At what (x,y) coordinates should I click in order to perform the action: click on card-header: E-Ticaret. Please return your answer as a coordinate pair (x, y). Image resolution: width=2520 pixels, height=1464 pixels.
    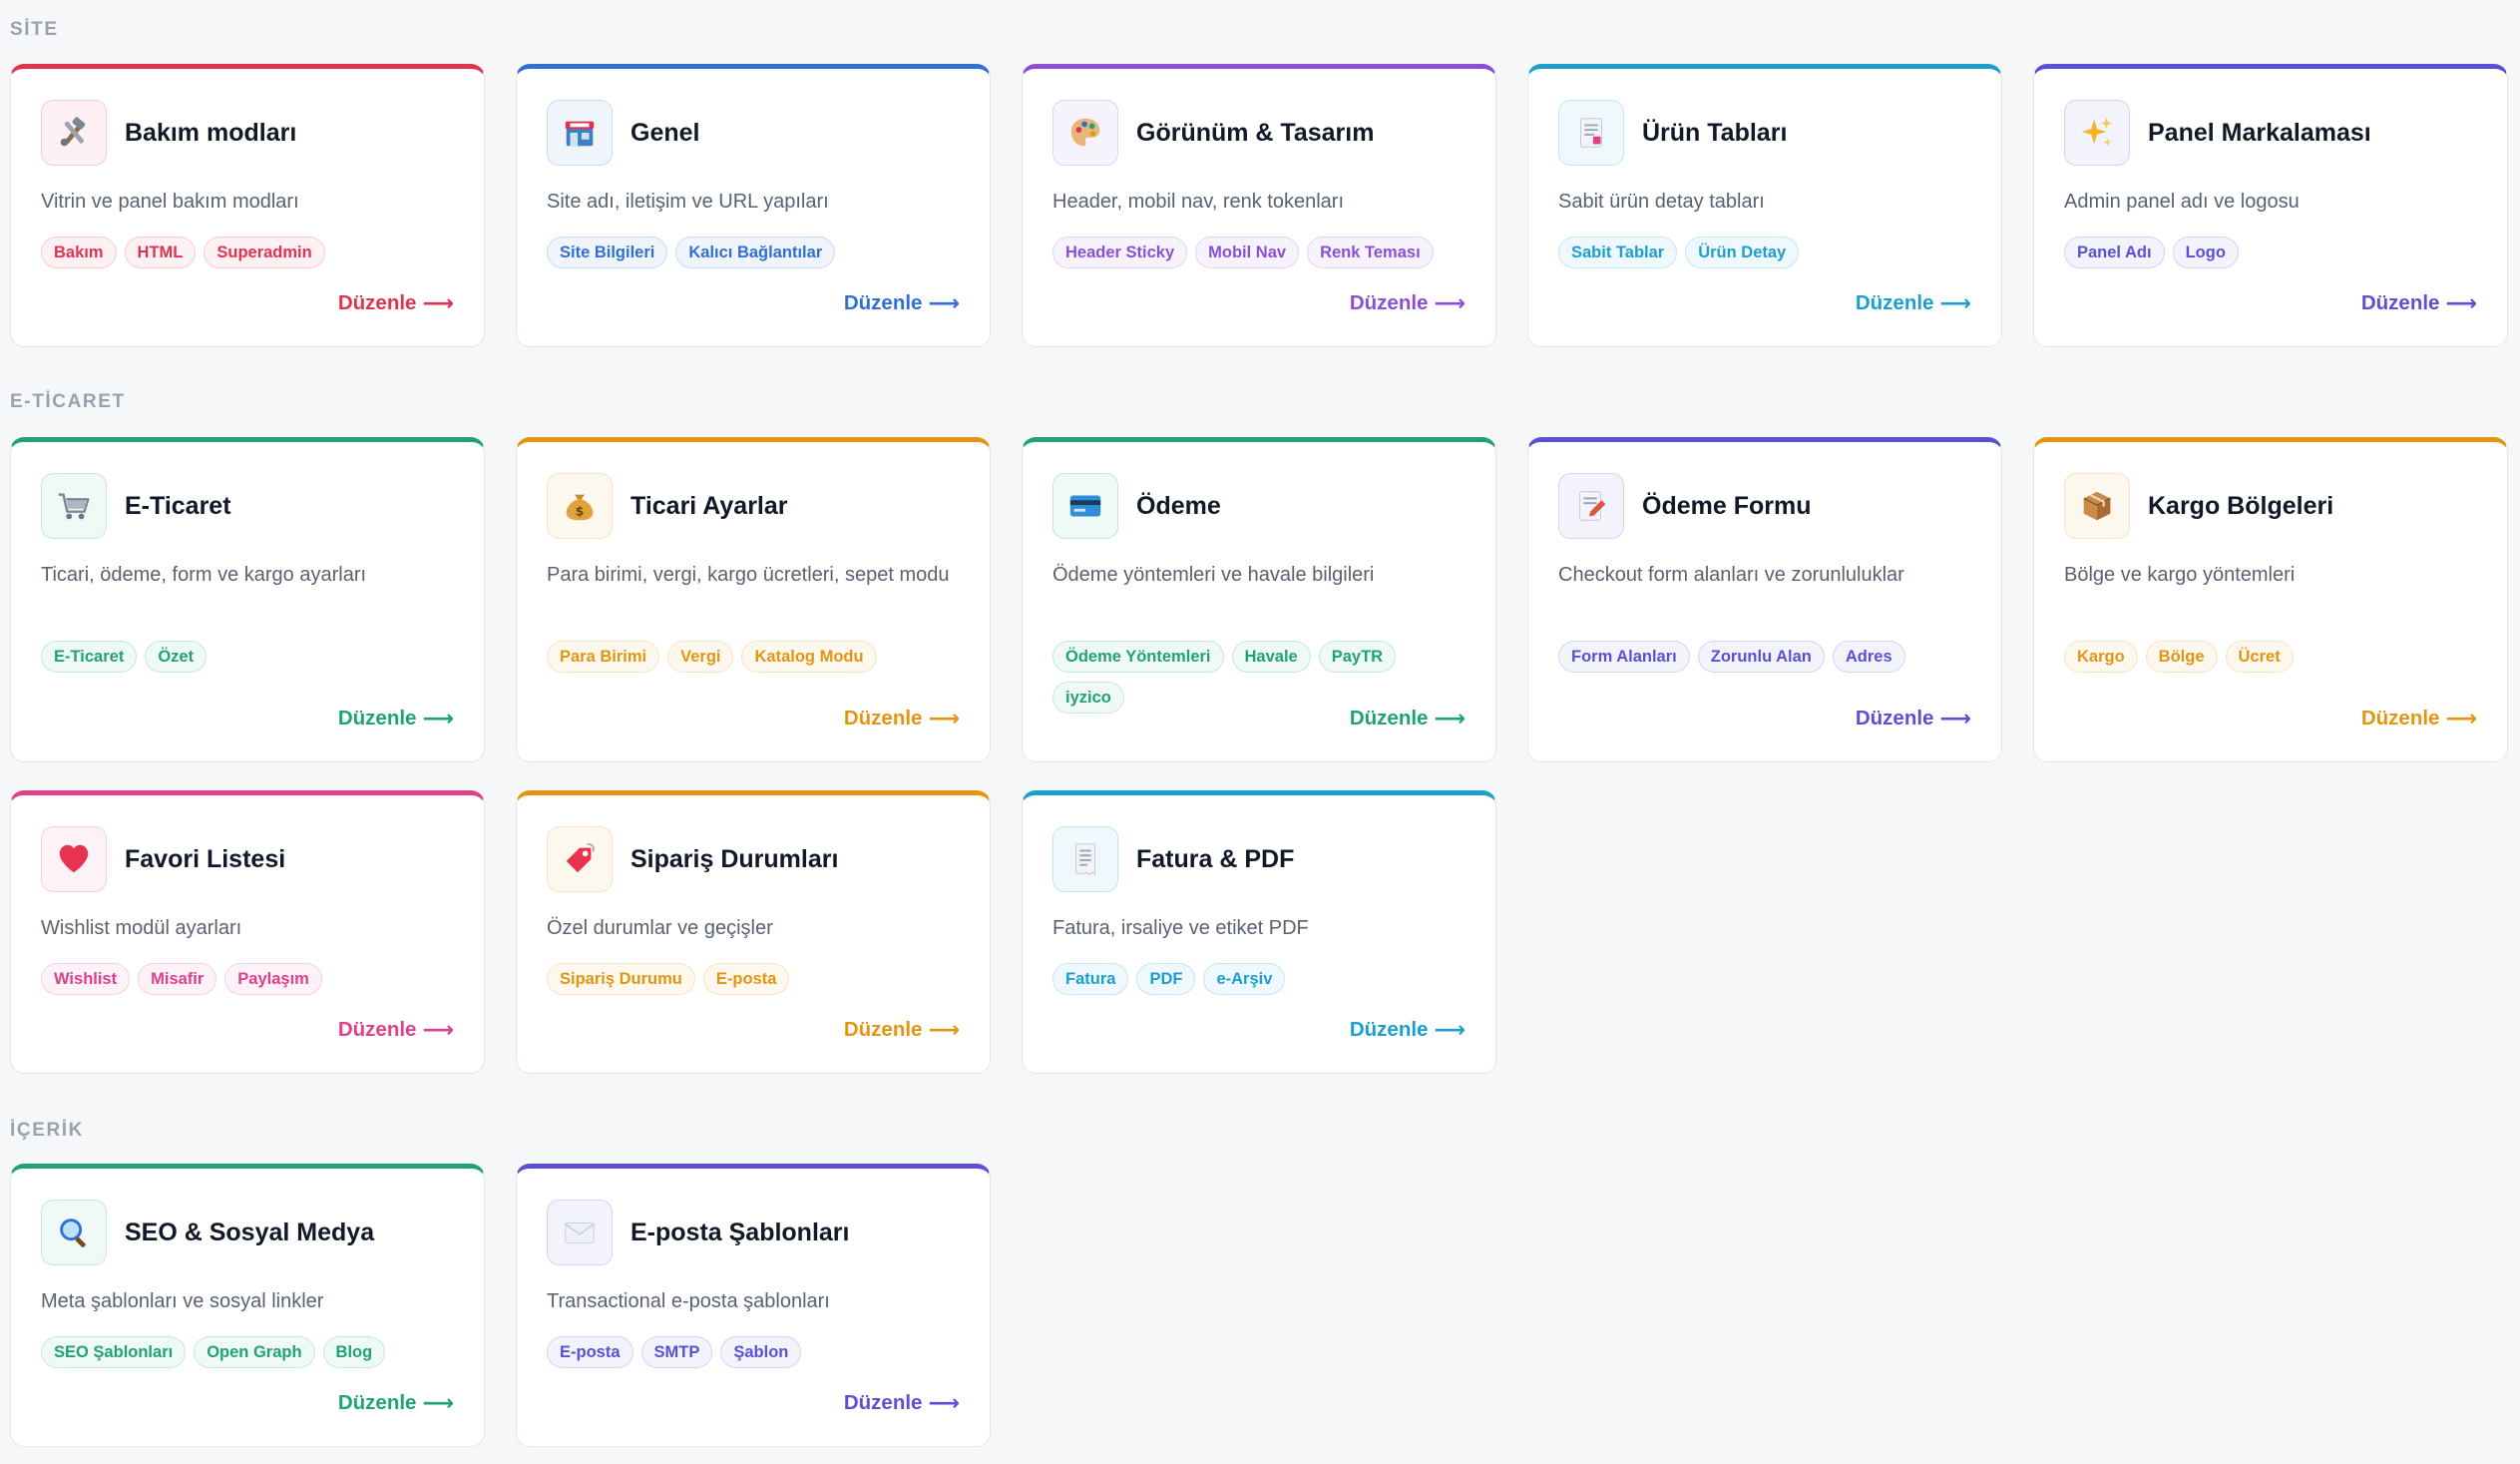
    Looking at the image, I should click on (247, 506).